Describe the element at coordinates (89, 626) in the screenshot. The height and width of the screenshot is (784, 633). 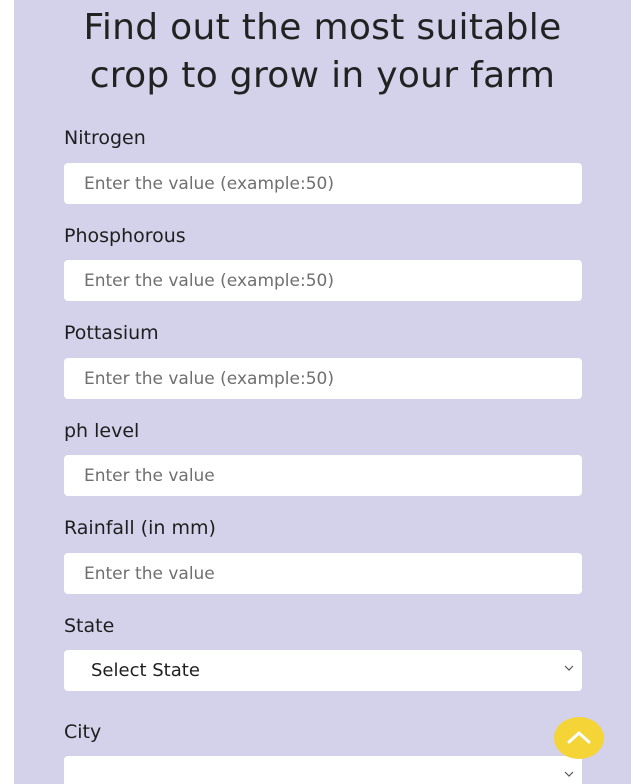
I see `state-label: State` at that location.